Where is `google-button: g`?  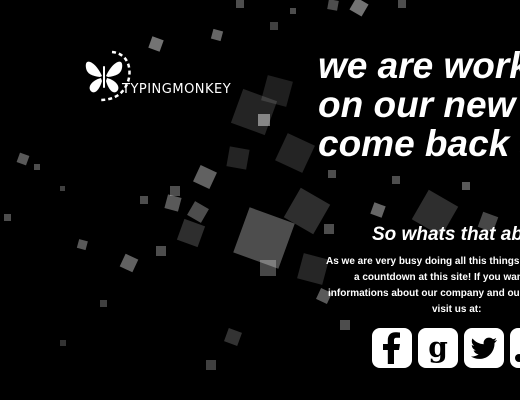
google-button: g is located at coordinates (438, 348).